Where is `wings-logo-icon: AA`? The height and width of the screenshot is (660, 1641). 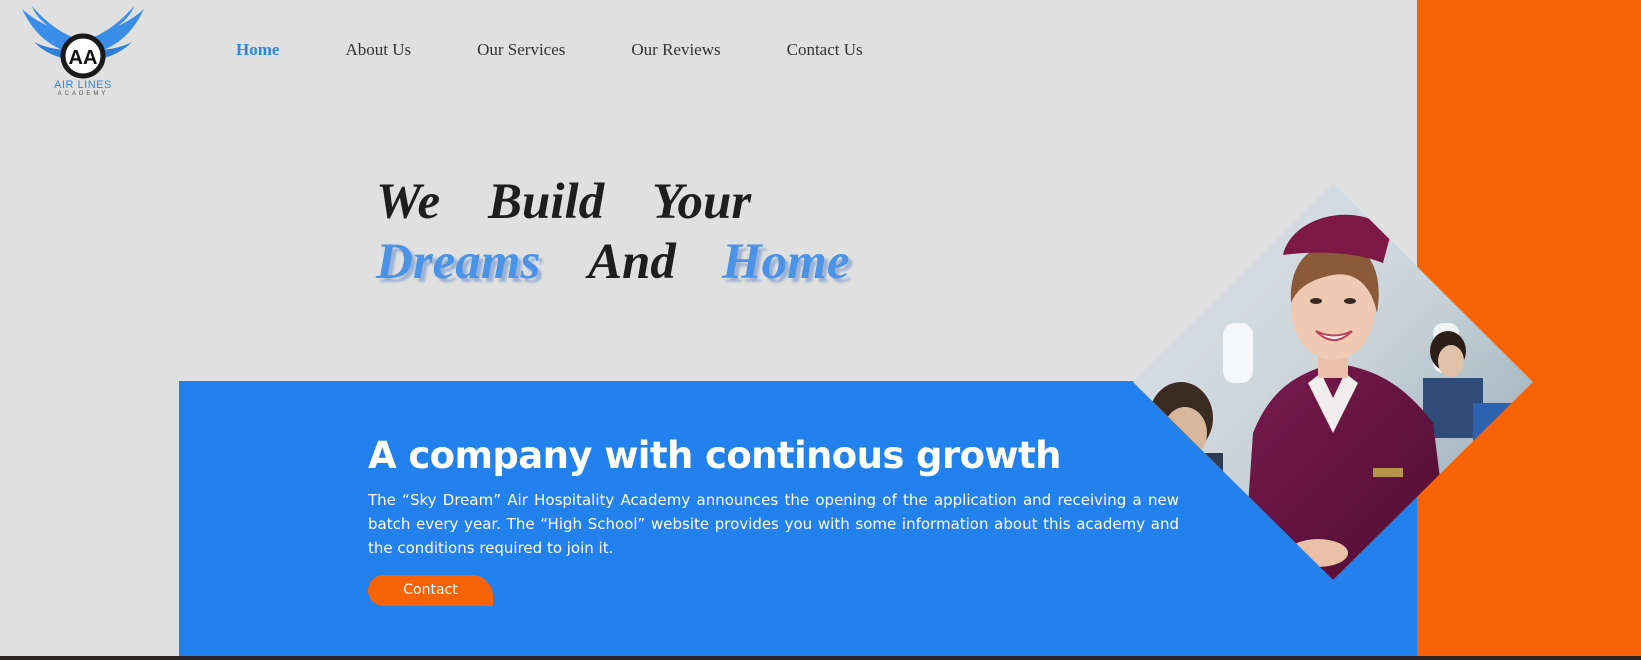 wings-logo-icon: AA is located at coordinates (83, 42).